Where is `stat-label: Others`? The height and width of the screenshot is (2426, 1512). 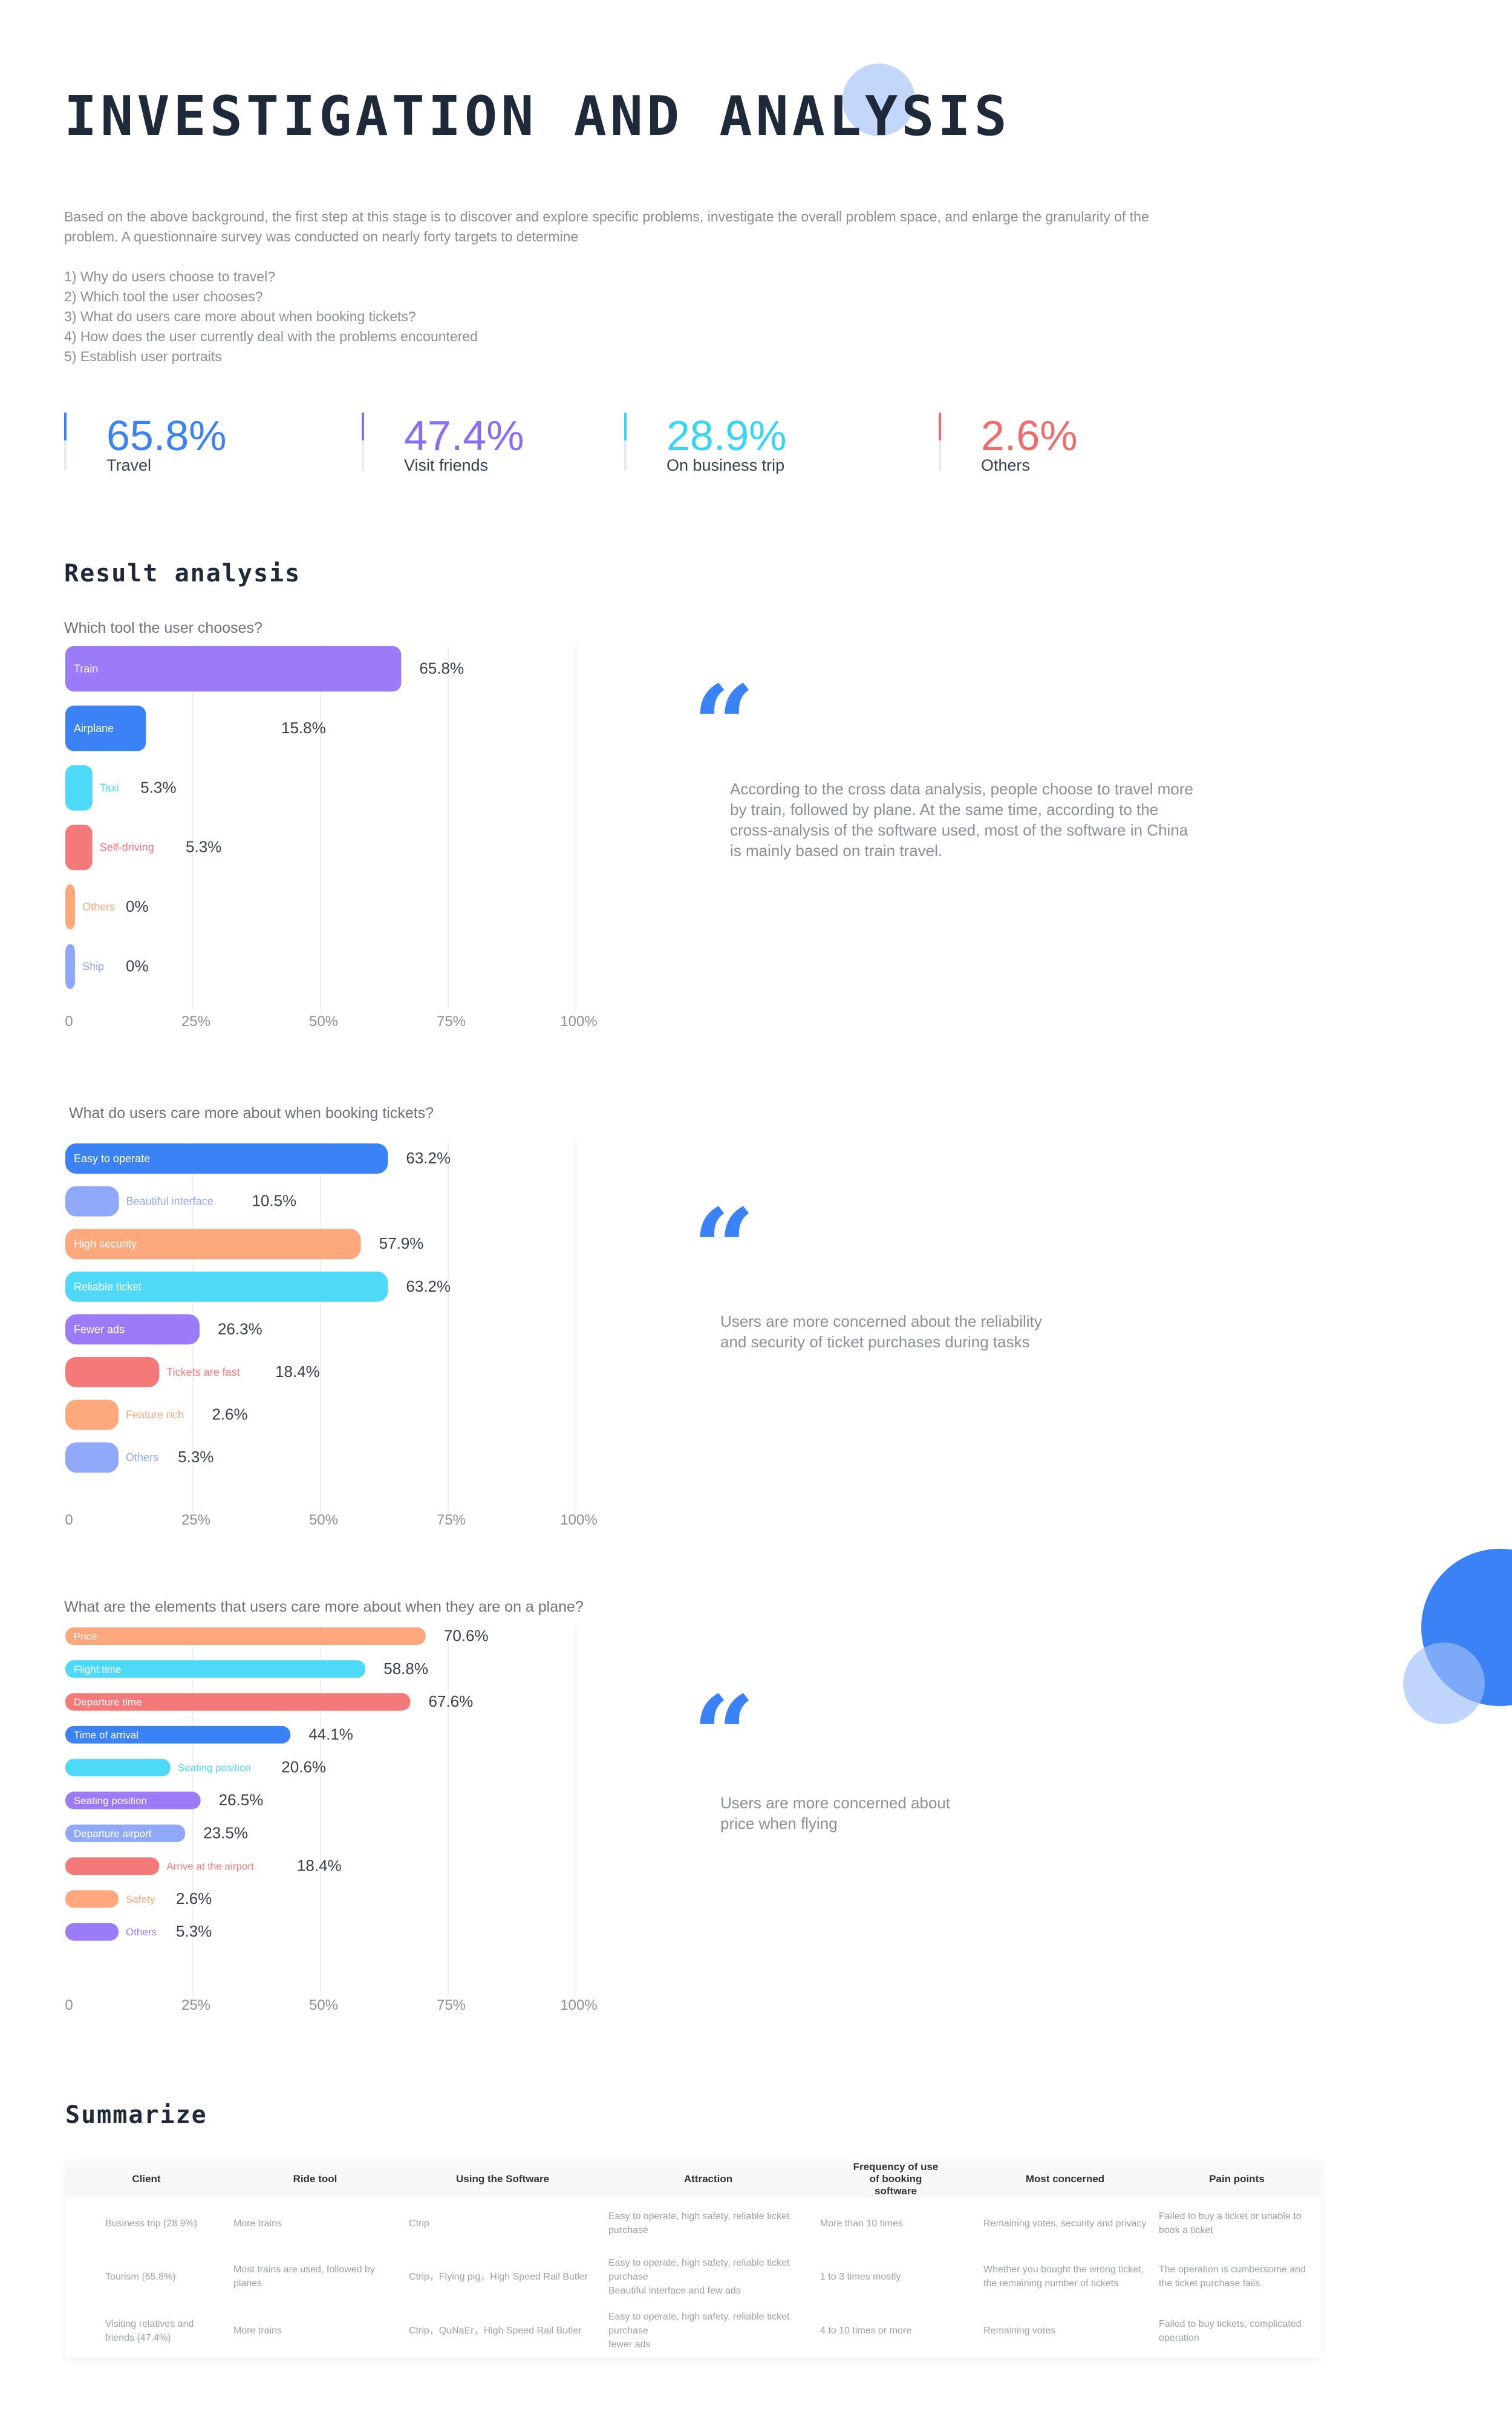 stat-label: Others is located at coordinates (1006, 465).